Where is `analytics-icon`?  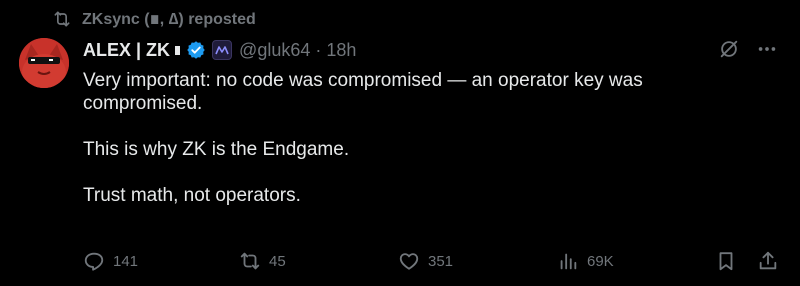
analytics-icon is located at coordinates (568, 261).